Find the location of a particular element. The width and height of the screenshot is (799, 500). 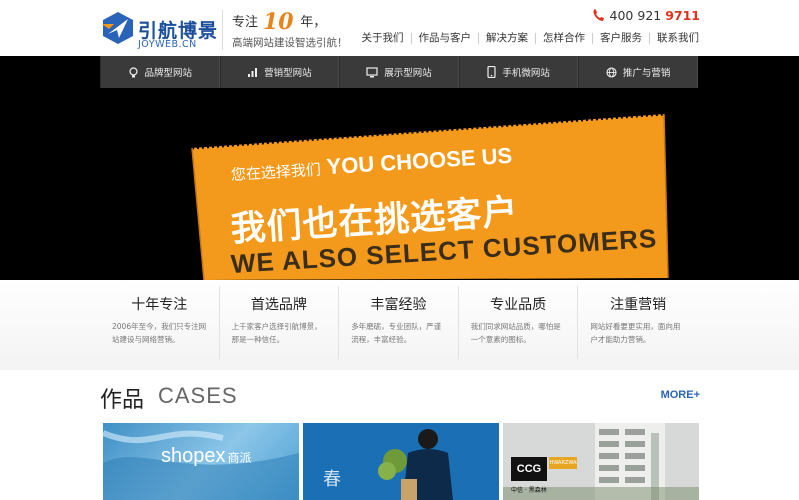

monitor-icon is located at coordinates (372, 71).